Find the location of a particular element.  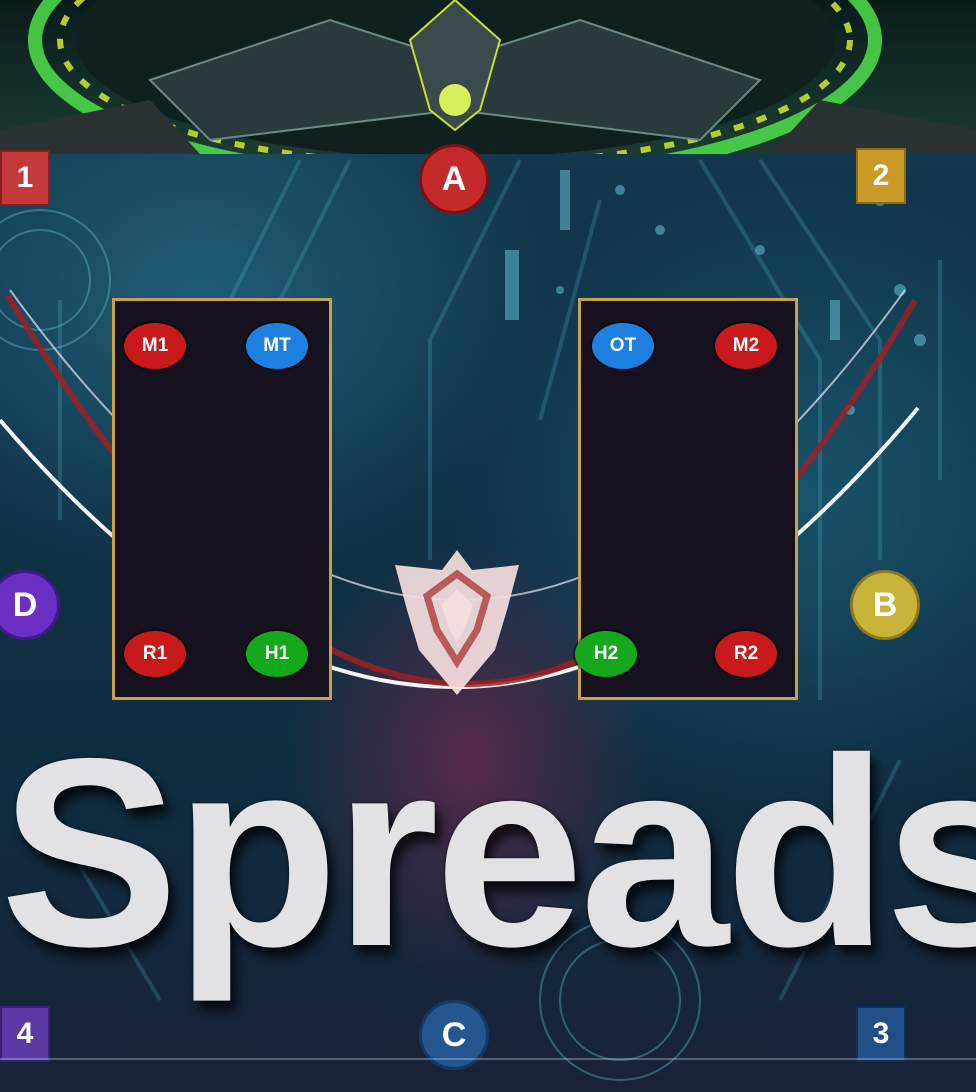

waymark-3: 3 is located at coordinates (881, 1034).